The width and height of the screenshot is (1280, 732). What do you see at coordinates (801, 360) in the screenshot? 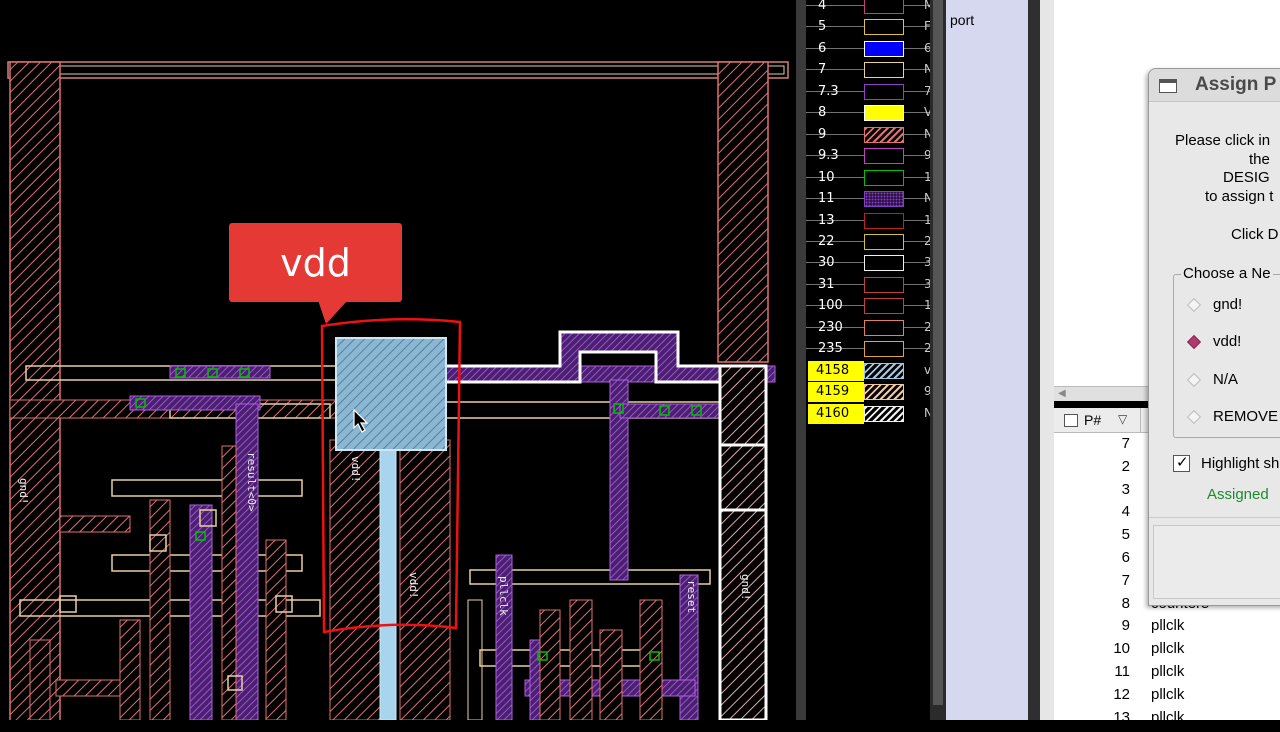
I see `panel-divider` at bounding box center [801, 360].